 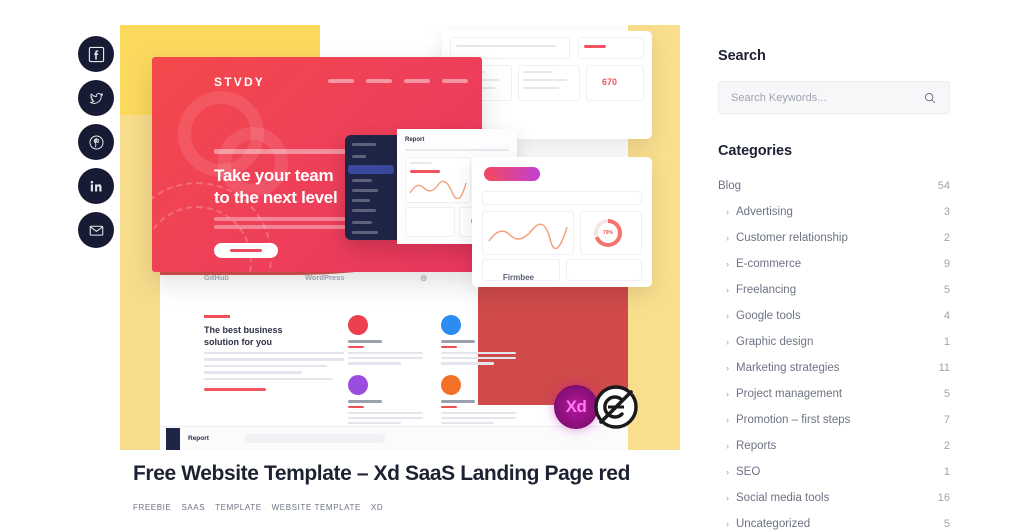 What do you see at coordinates (834, 290) in the screenshot?
I see `category-item-freelancing: › Freelancing 5` at bounding box center [834, 290].